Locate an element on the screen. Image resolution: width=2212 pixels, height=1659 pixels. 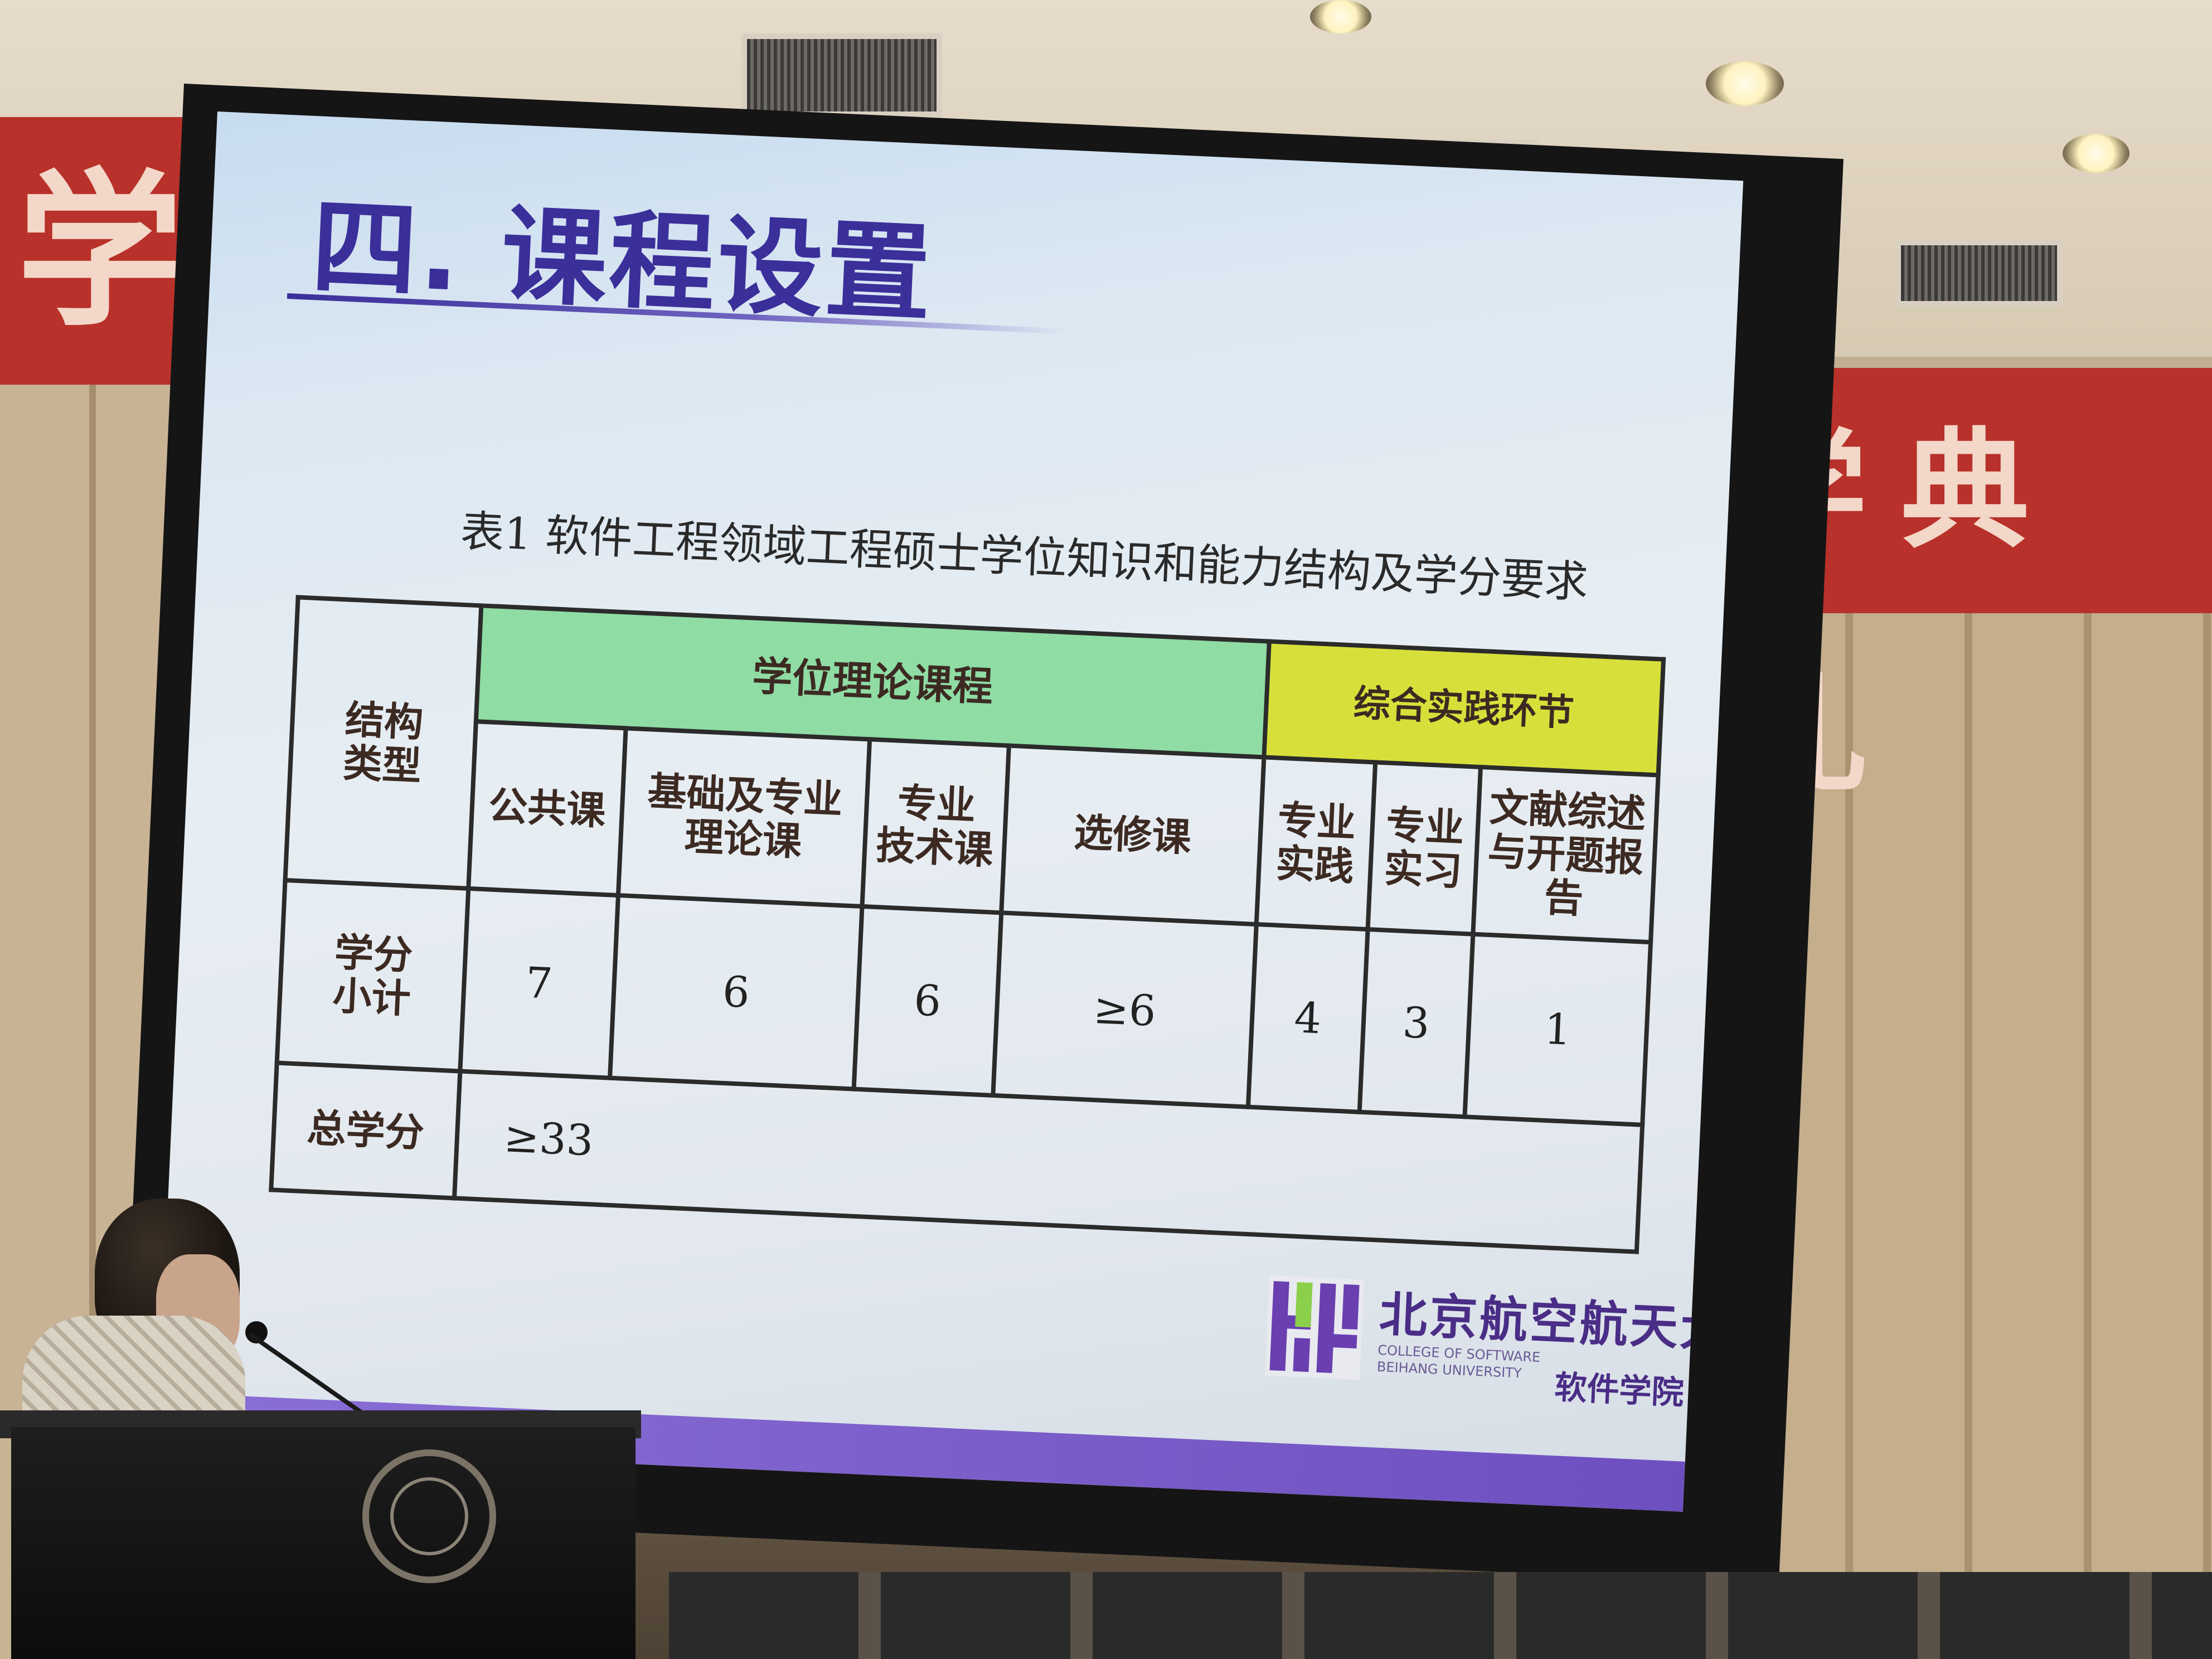
column-header: 专业 实习 is located at coordinates (1424, 848).